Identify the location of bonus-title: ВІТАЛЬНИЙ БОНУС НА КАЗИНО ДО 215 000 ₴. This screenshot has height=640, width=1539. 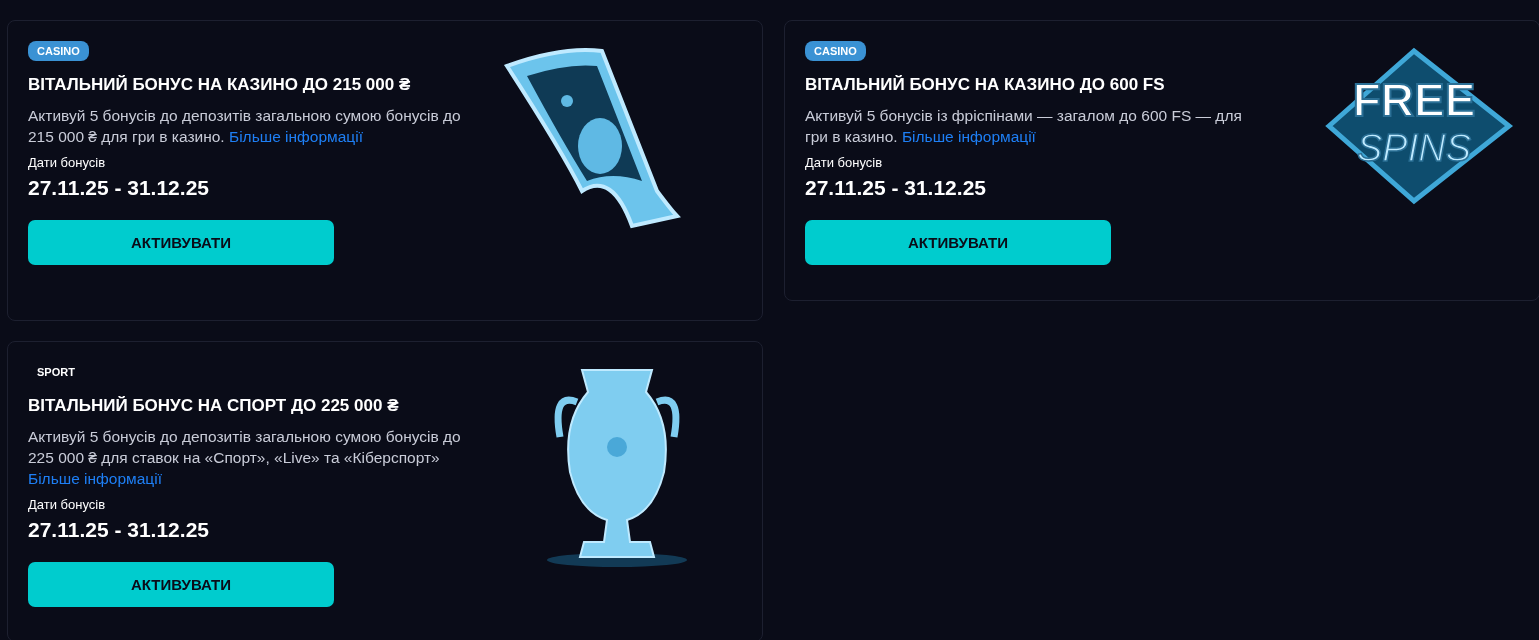
(219, 85).